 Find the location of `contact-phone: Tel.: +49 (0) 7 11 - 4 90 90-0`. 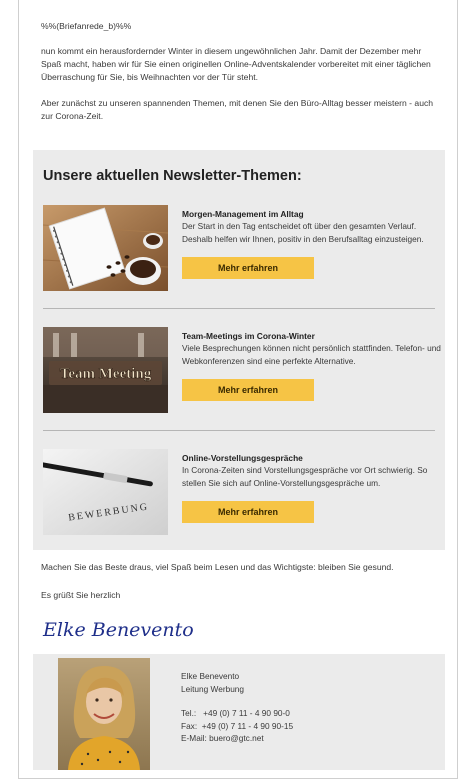

contact-phone: Tel.: +49 (0) 7 11 - 4 90 90-0 is located at coordinates (235, 713).